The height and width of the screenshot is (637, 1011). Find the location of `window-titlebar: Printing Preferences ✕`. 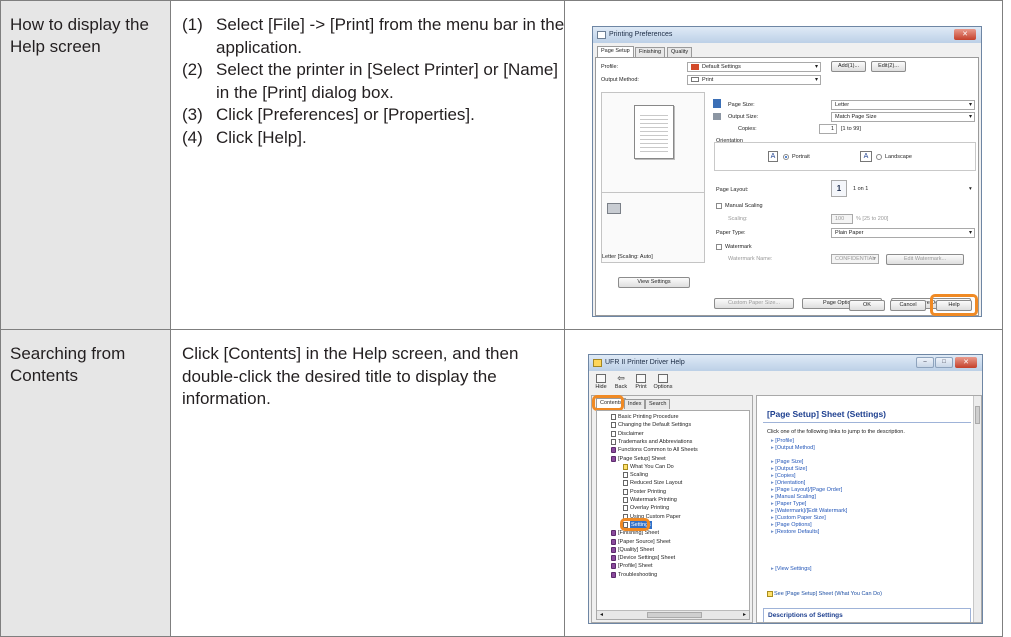

window-titlebar: Printing Preferences ✕ is located at coordinates (787, 35).